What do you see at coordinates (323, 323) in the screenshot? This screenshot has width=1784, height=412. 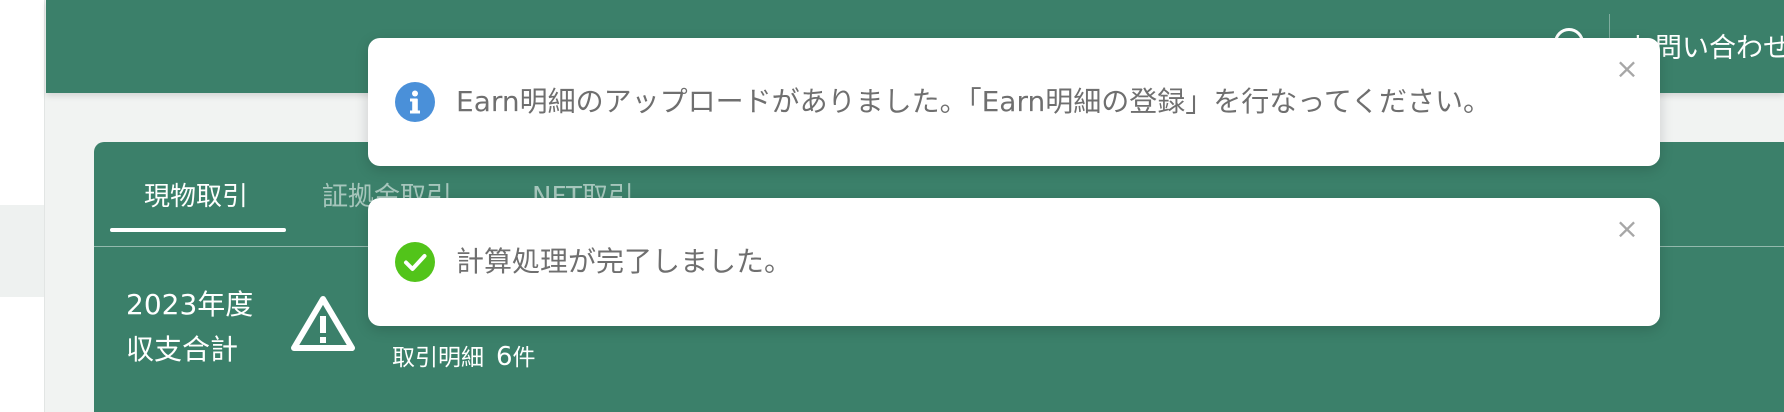 I see `warning-triangle-icon` at bounding box center [323, 323].